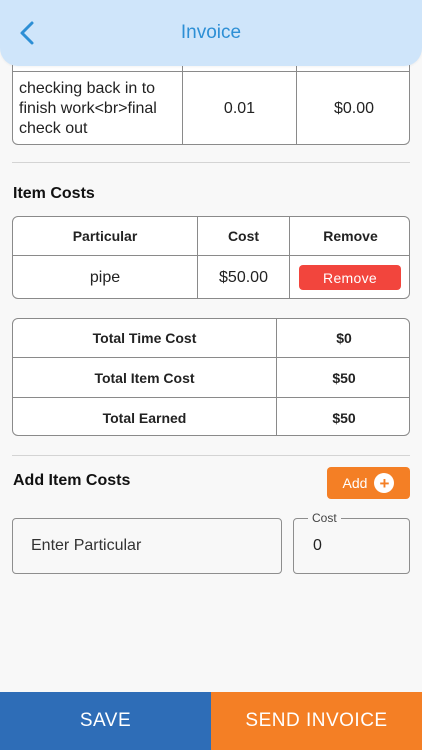 The width and height of the screenshot is (422, 750). I want to click on total-earned-label: Total Earned, so click(144, 417).